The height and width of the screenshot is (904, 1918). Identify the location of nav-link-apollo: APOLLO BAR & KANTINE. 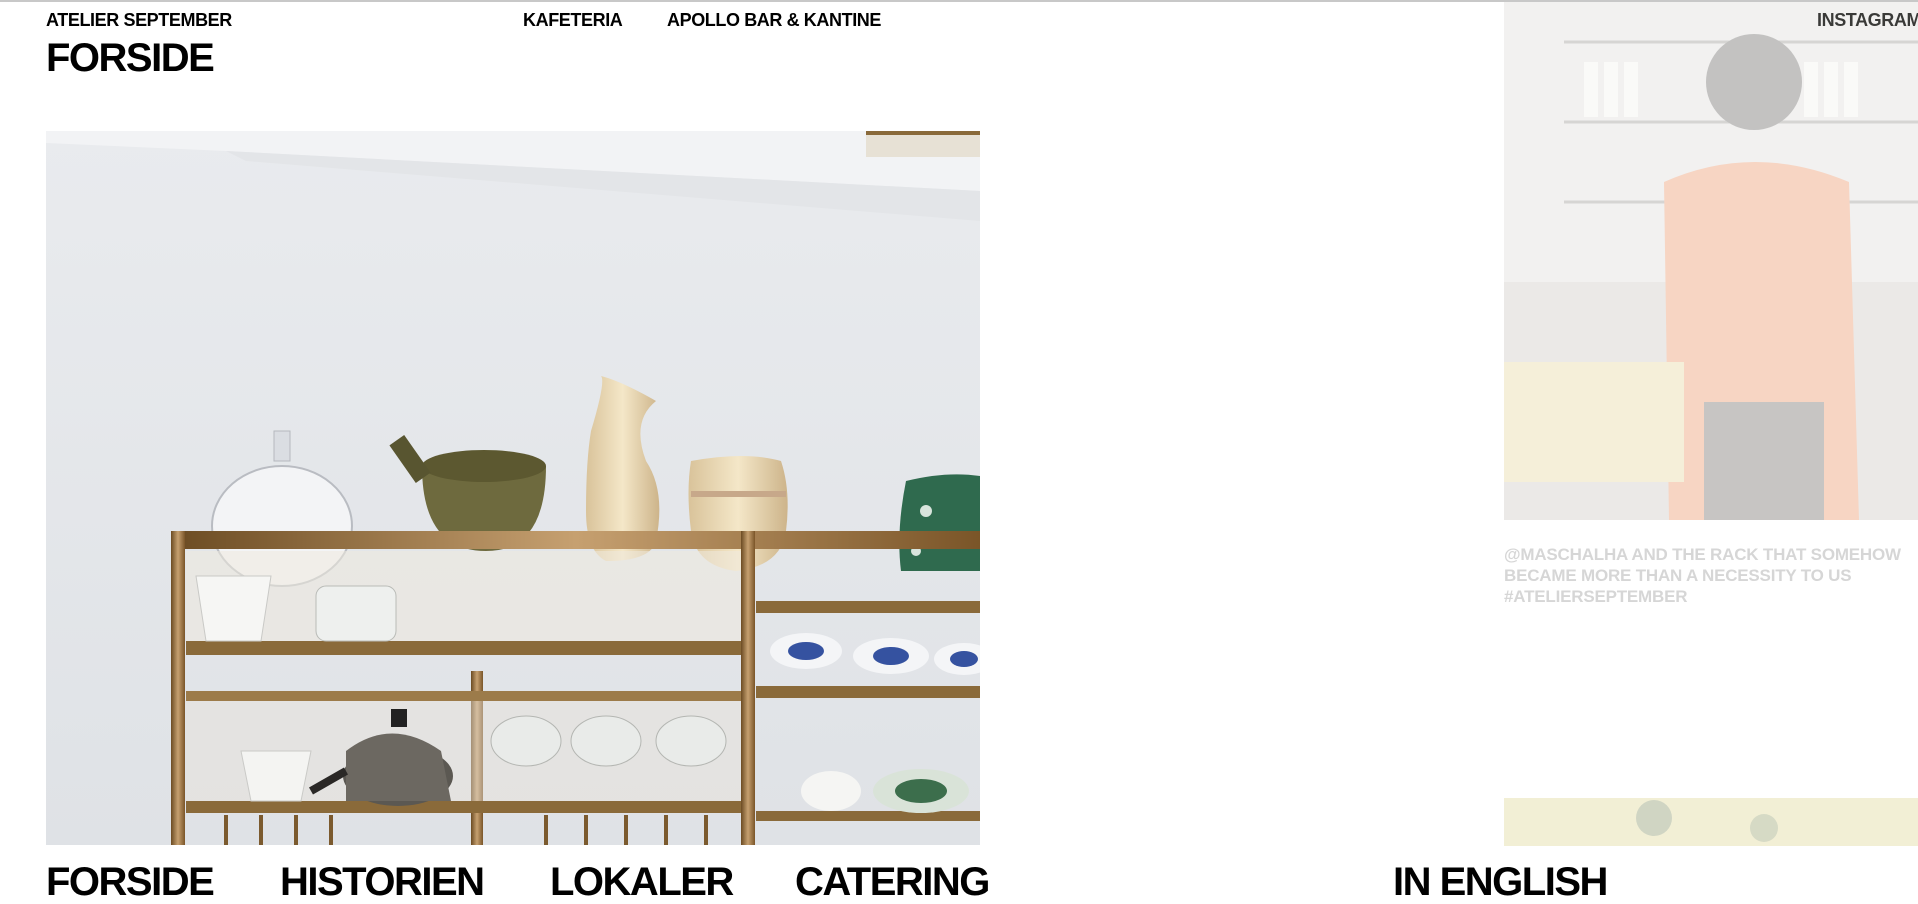
(774, 20).